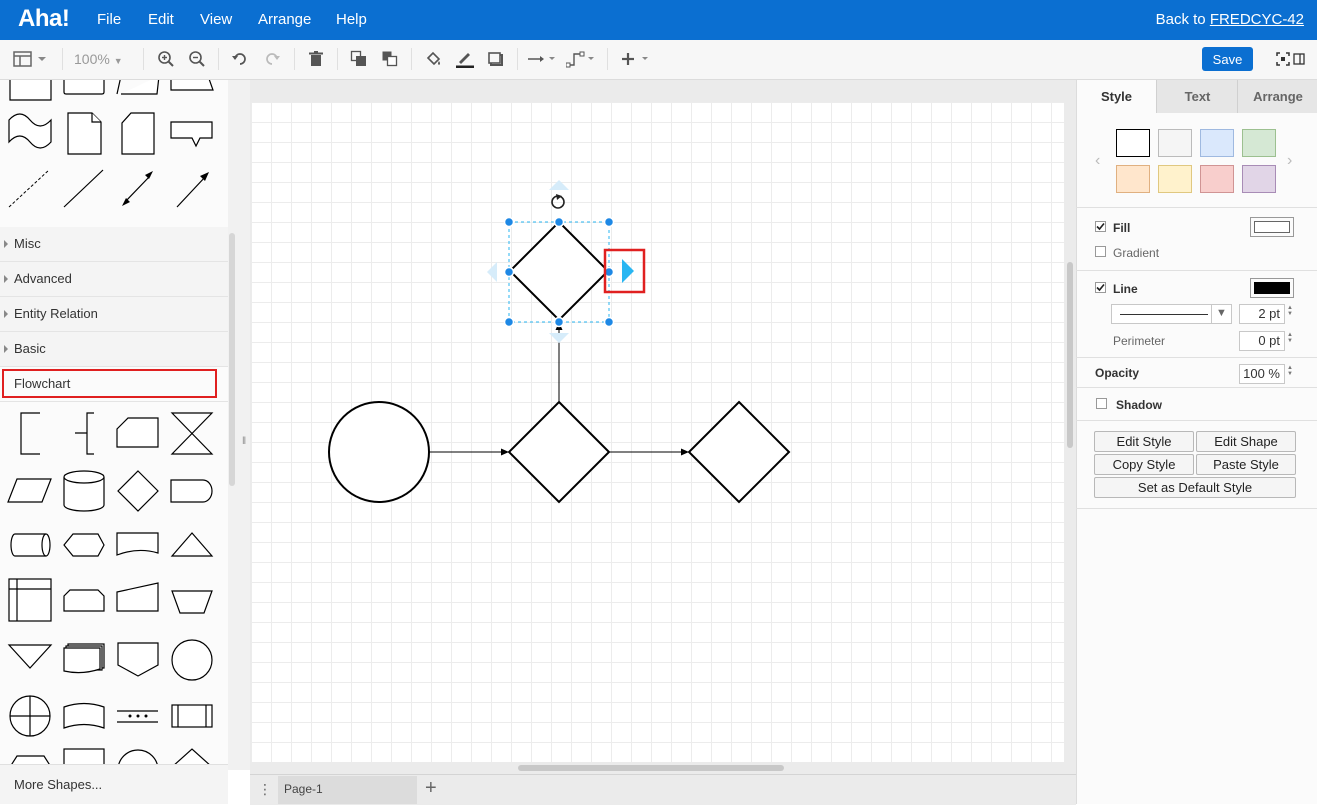  I want to click on page-tab: Page-1, so click(347, 790).